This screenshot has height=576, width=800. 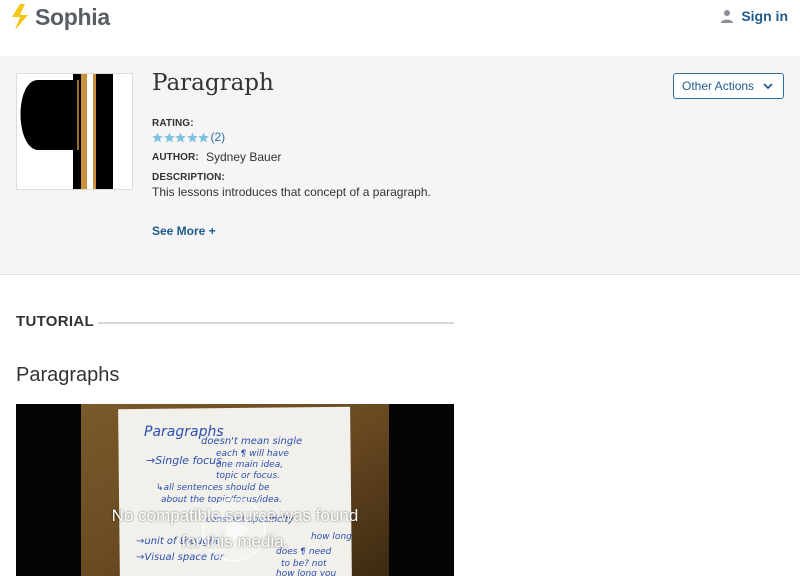 I want to click on other-actions-dropdown: Other Actions, so click(x=728, y=86).